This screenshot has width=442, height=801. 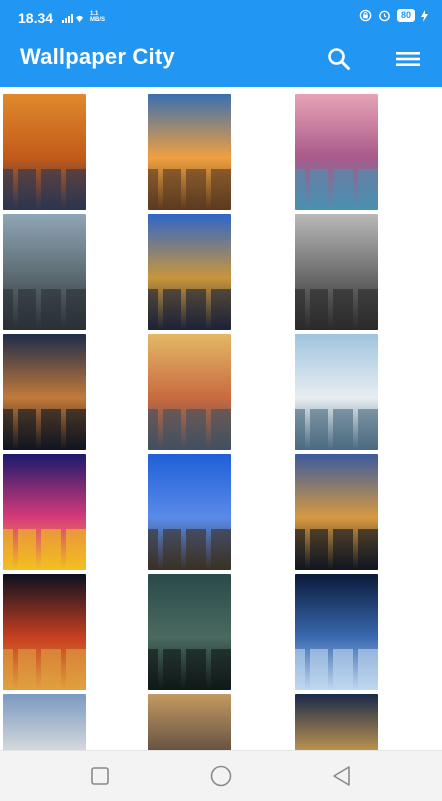 I want to click on wifi-icon, so click(x=79, y=19).